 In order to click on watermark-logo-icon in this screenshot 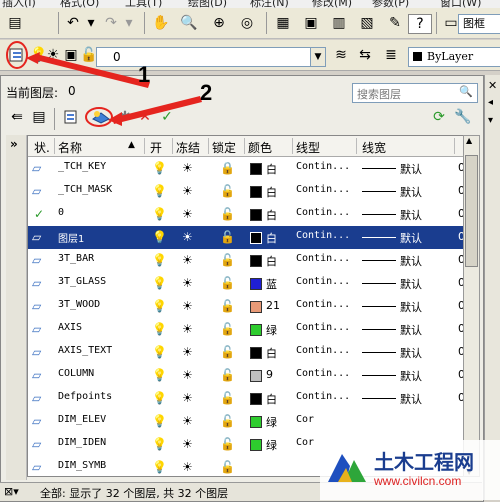, I will do `click(347, 468)`.